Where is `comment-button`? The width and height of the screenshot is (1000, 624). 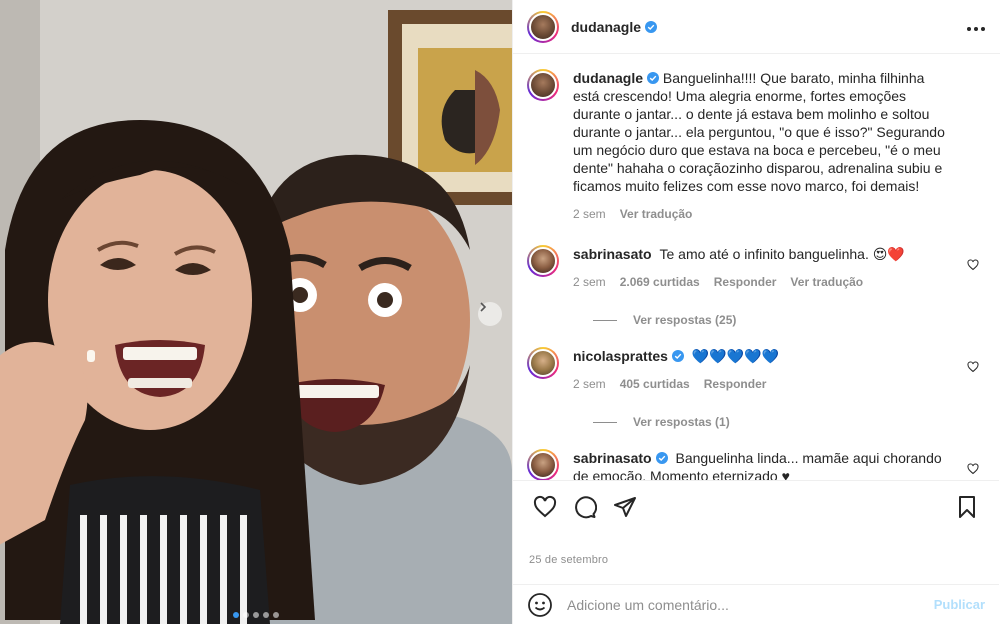 comment-button is located at coordinates (585, 507).